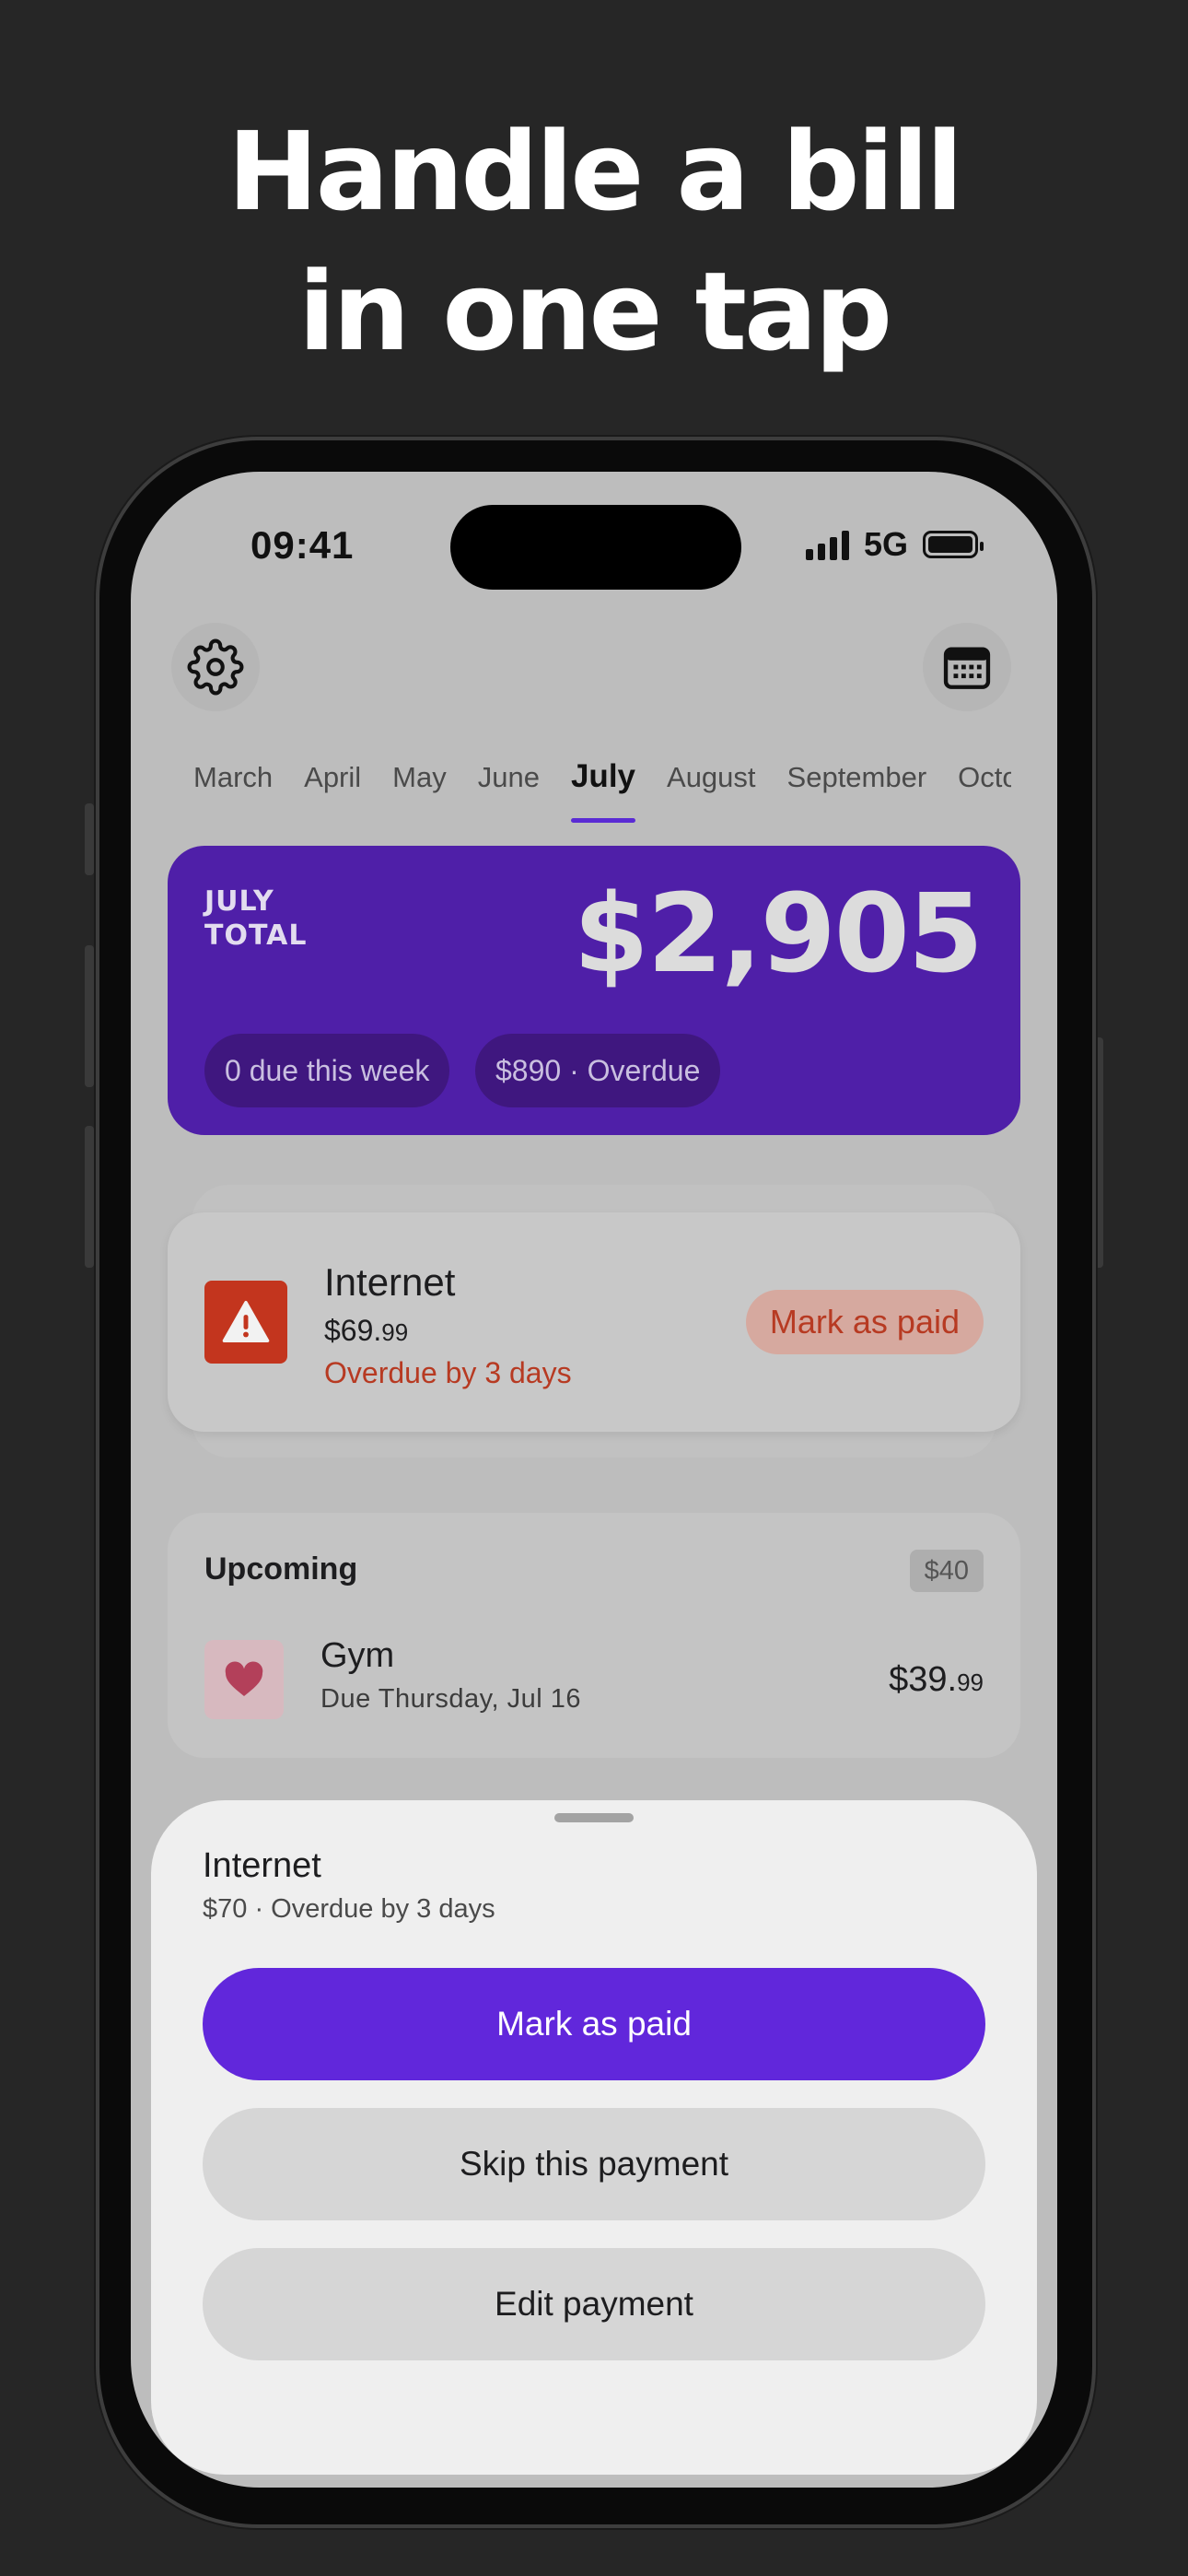  I want to click on upcoming-item-name: Gym, so click(357, 1656).